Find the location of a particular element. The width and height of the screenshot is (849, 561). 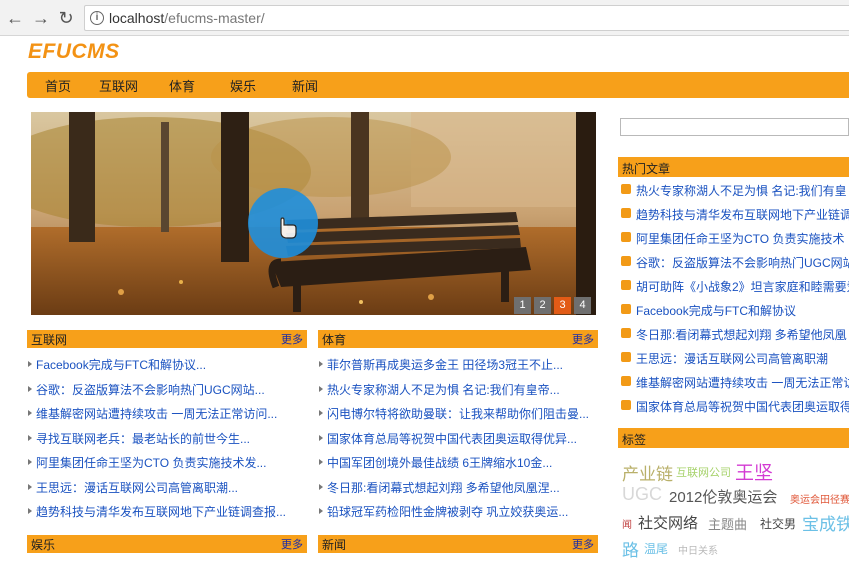

nav-home: 首页 is located at coordinates (58, 85).